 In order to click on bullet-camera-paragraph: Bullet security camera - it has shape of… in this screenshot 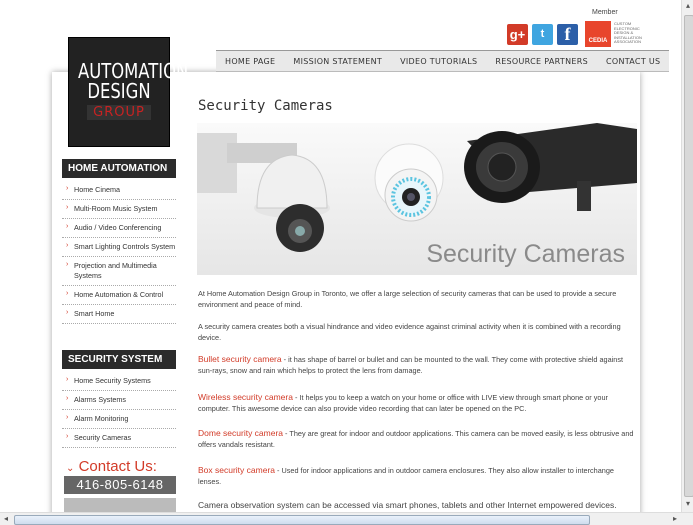, I will do `click(411, 364)`.